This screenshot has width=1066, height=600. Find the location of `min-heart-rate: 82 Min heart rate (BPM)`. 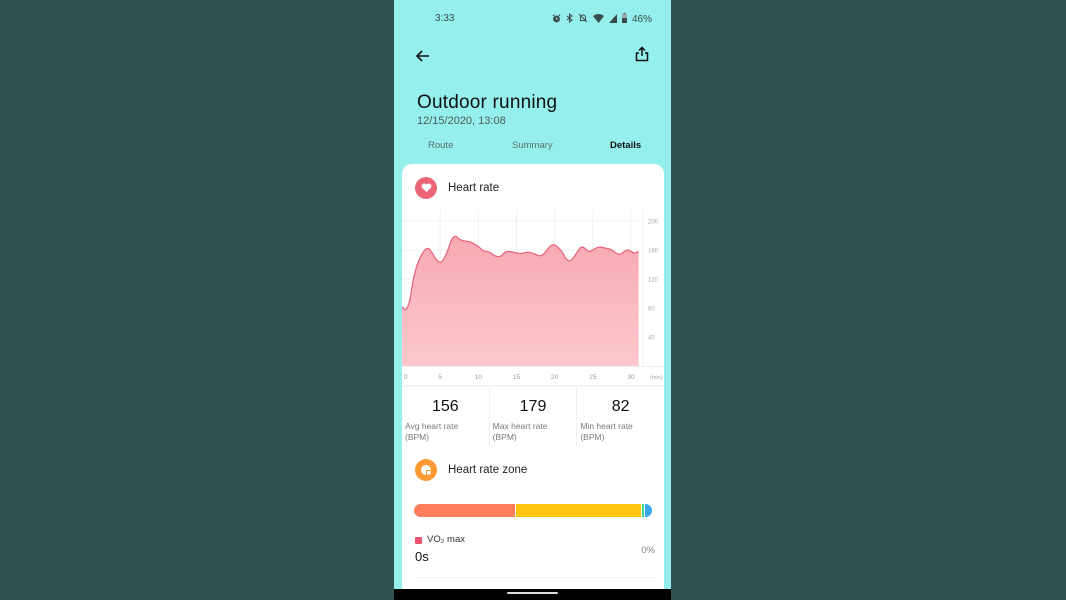

min-heart-rate: 82 Min heart rate (BPM) is located at coordinates (620, 416).